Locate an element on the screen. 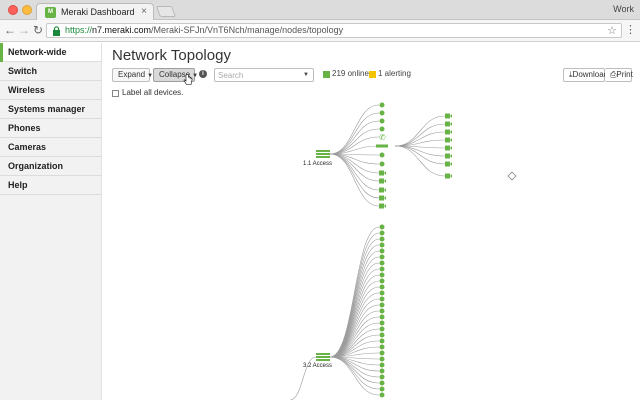  sidebar-item-switch: Switch is located at coordinates (50, 71).